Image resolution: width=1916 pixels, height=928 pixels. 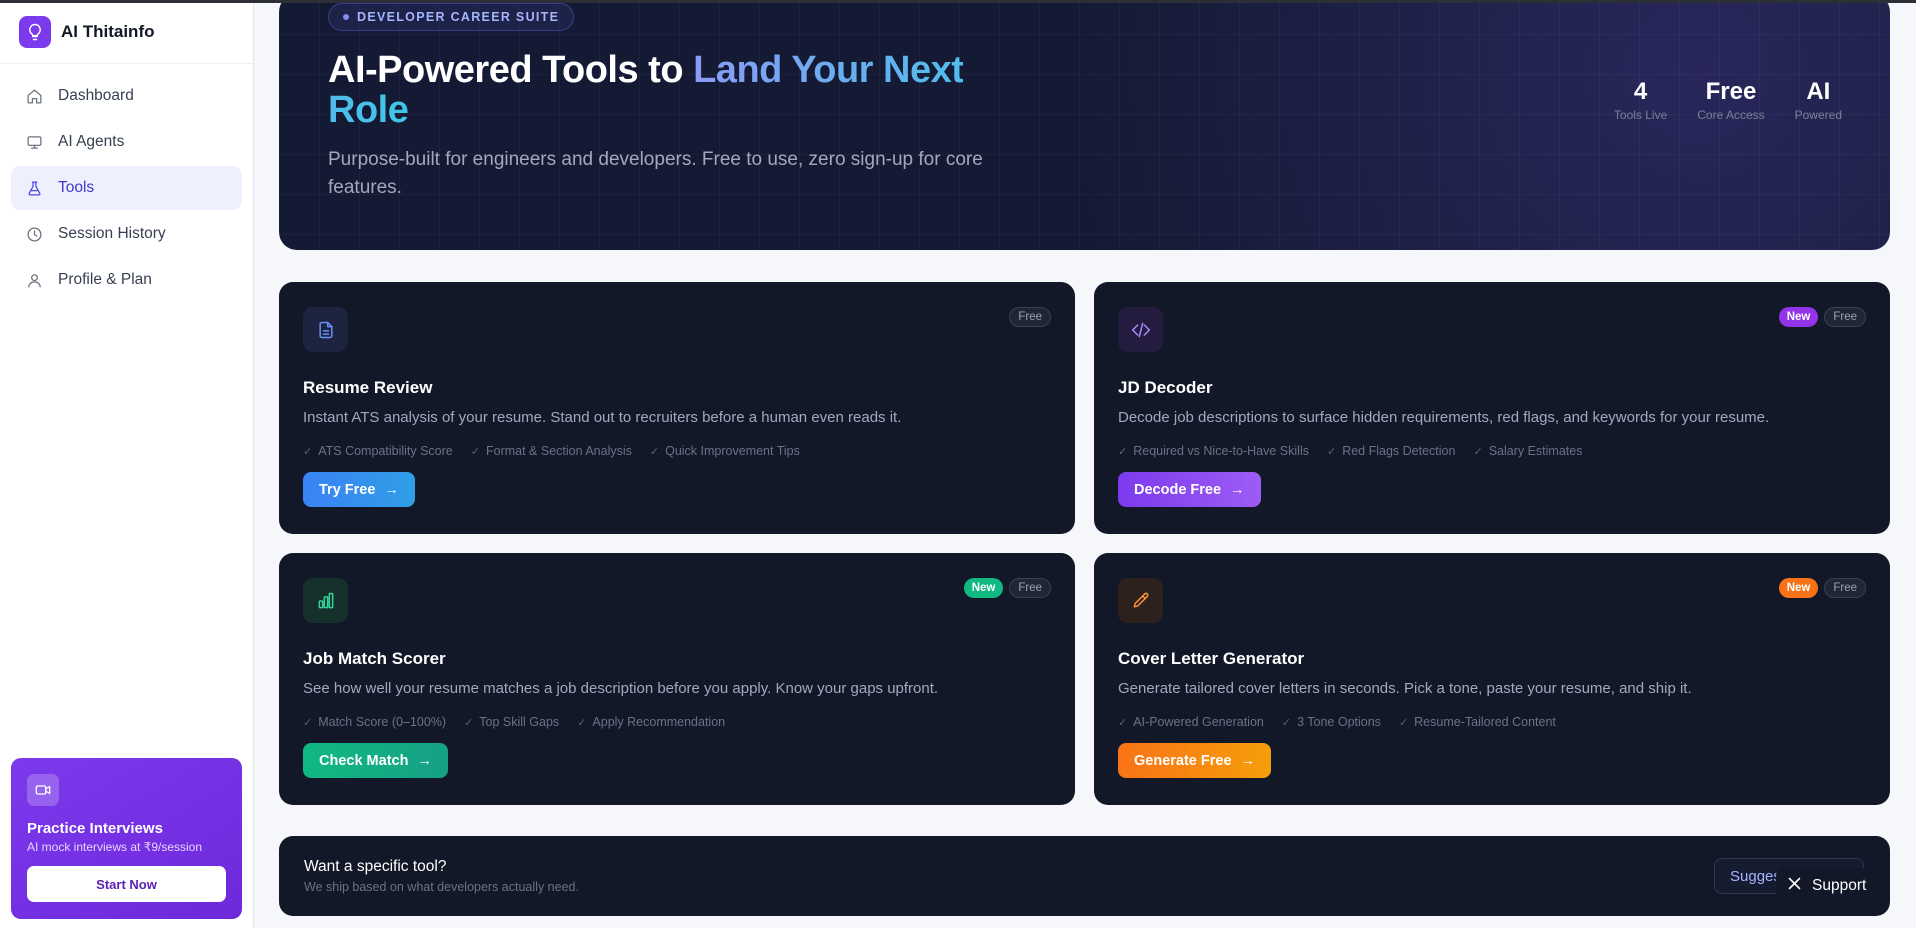 What do you see at coordinates (1731, 115) in the screenshot?
I see `stat-label: Core Access` at bounding box center [1731, 115].